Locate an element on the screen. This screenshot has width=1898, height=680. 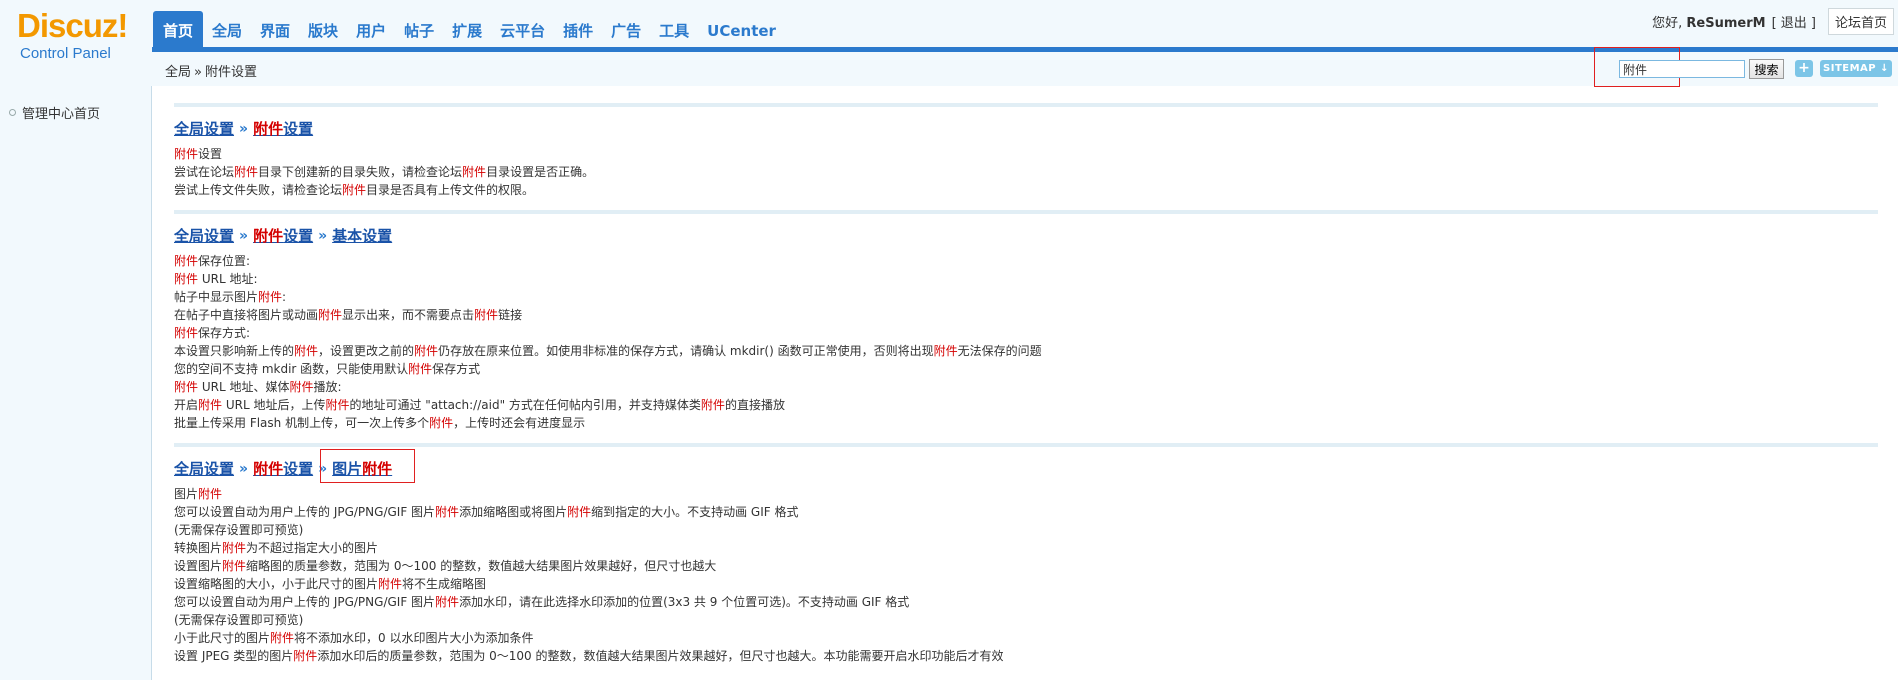
nav-tab: 广告 is located at coordinates (626, 29).